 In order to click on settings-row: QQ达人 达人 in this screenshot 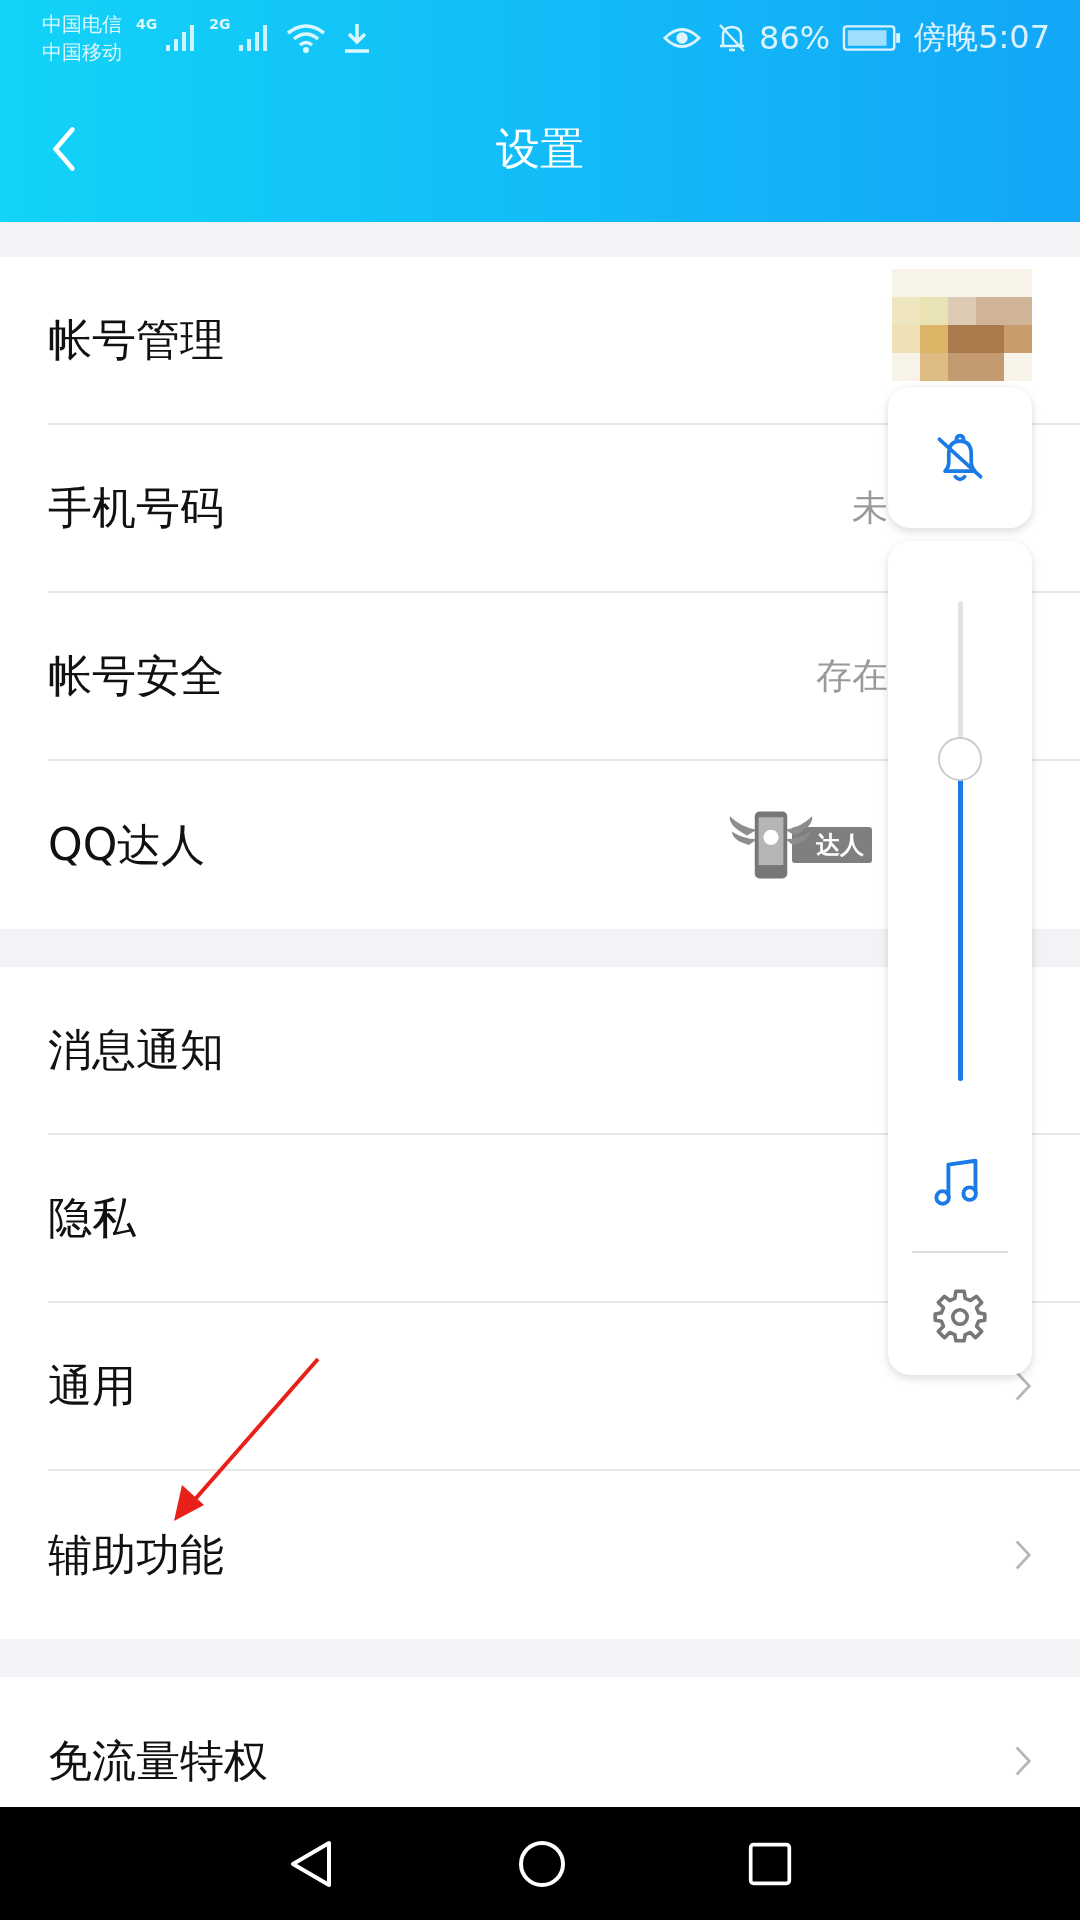, I will do `click(564, 845)`.